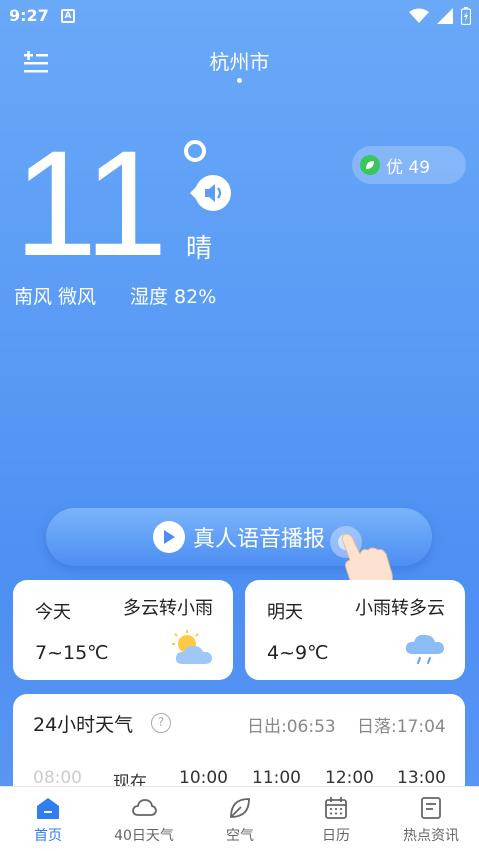  I want to click on cloud-icon, so click(144, 807).